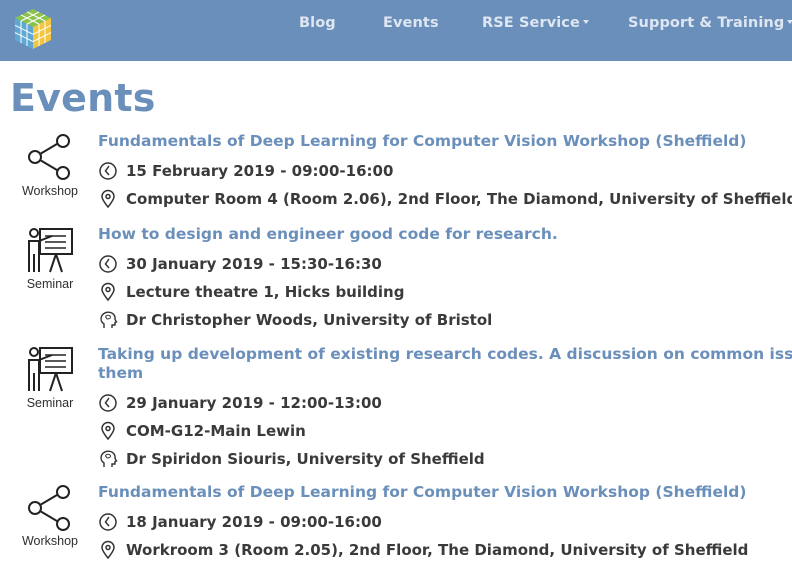  I want to click on event-location: Lecture theatre 1, Hicks building, so click(265, 292).